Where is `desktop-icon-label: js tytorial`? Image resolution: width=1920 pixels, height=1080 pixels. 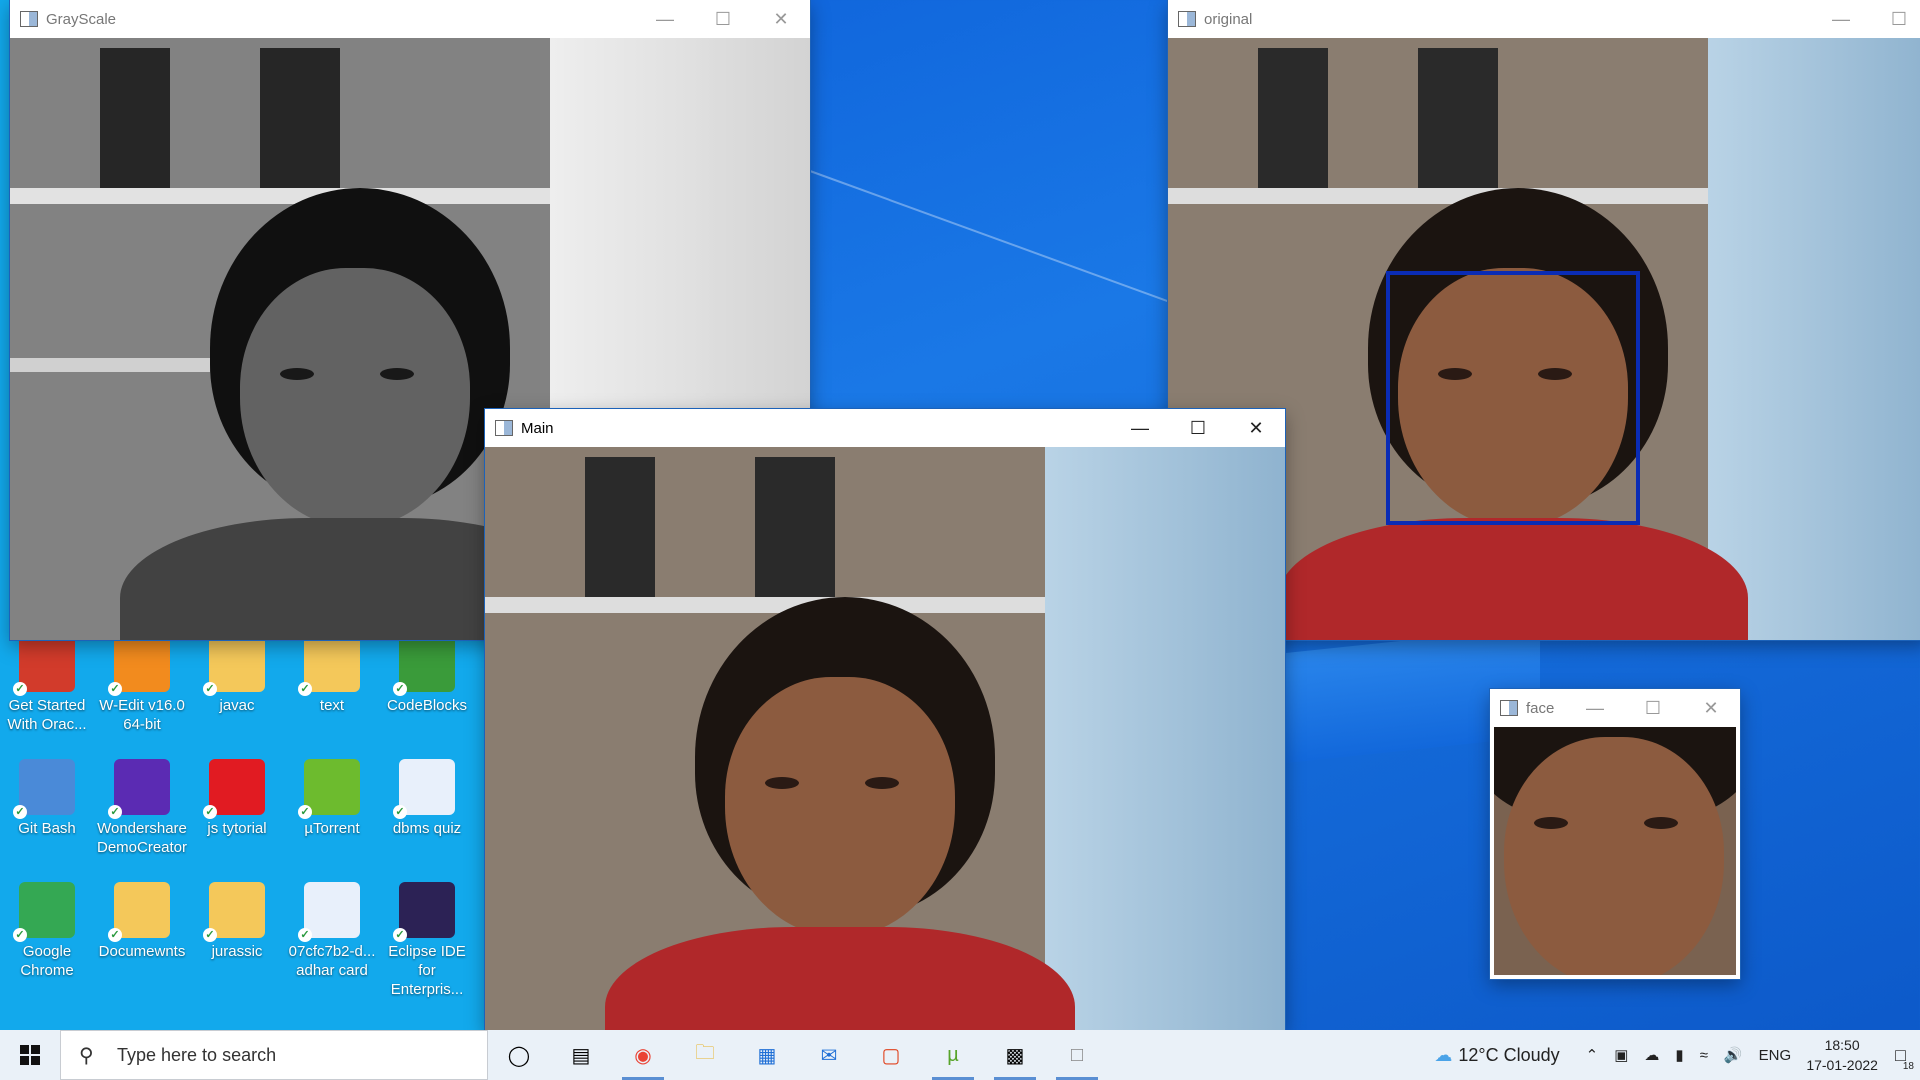
desktop-icon-label: js tytorial is located at coordinates (237, 828).